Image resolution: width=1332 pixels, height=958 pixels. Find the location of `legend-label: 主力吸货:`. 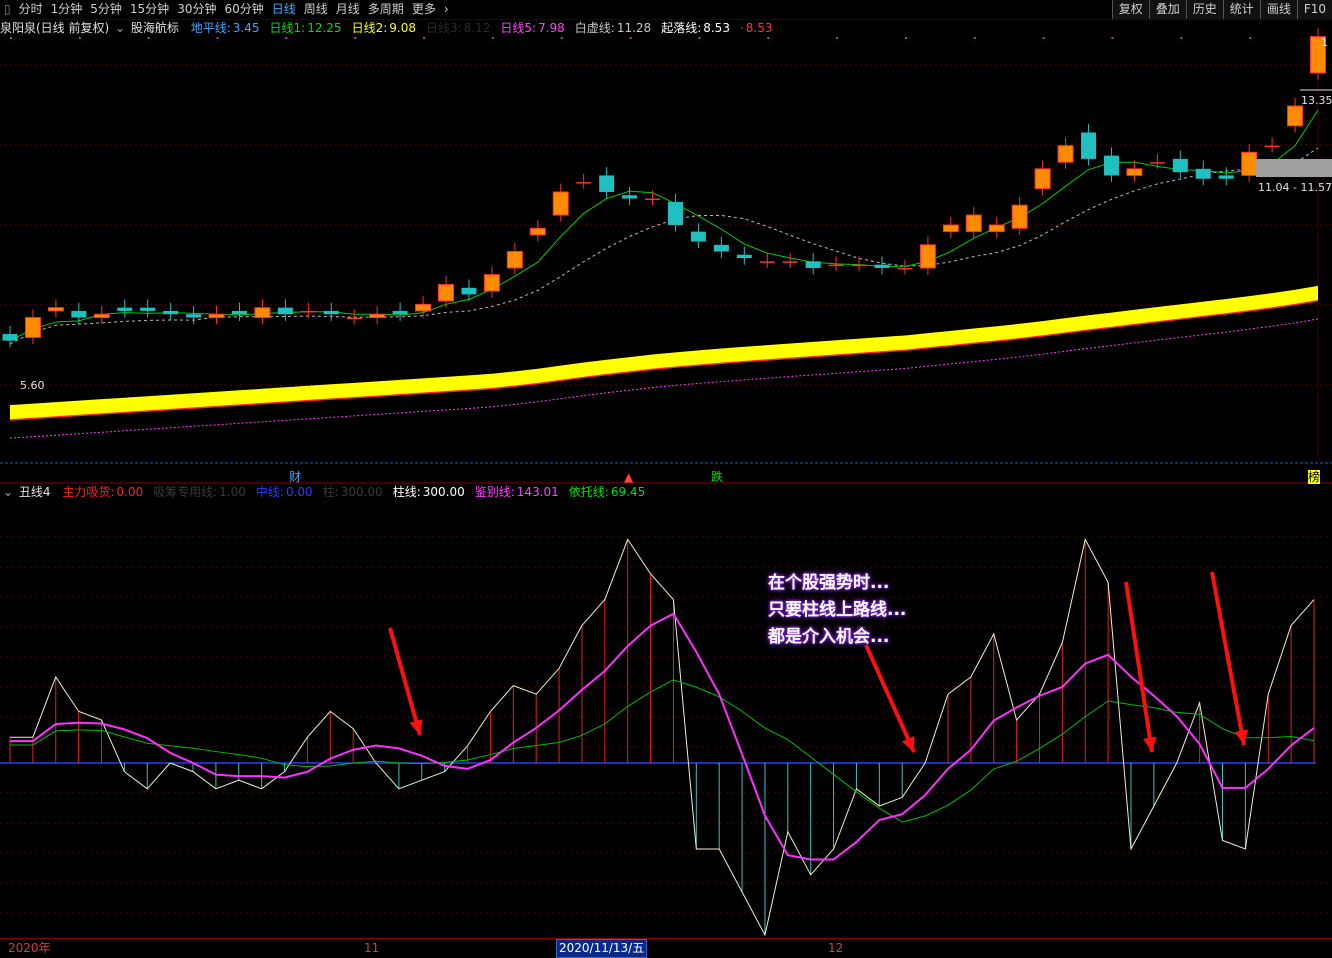

legend-label: 主力吸货: is located at coordinates (88, 492).